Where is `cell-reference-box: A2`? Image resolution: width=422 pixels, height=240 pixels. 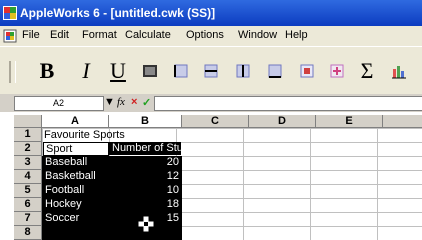 cell-reference-box: A2 is located at coordinates (59, 103).